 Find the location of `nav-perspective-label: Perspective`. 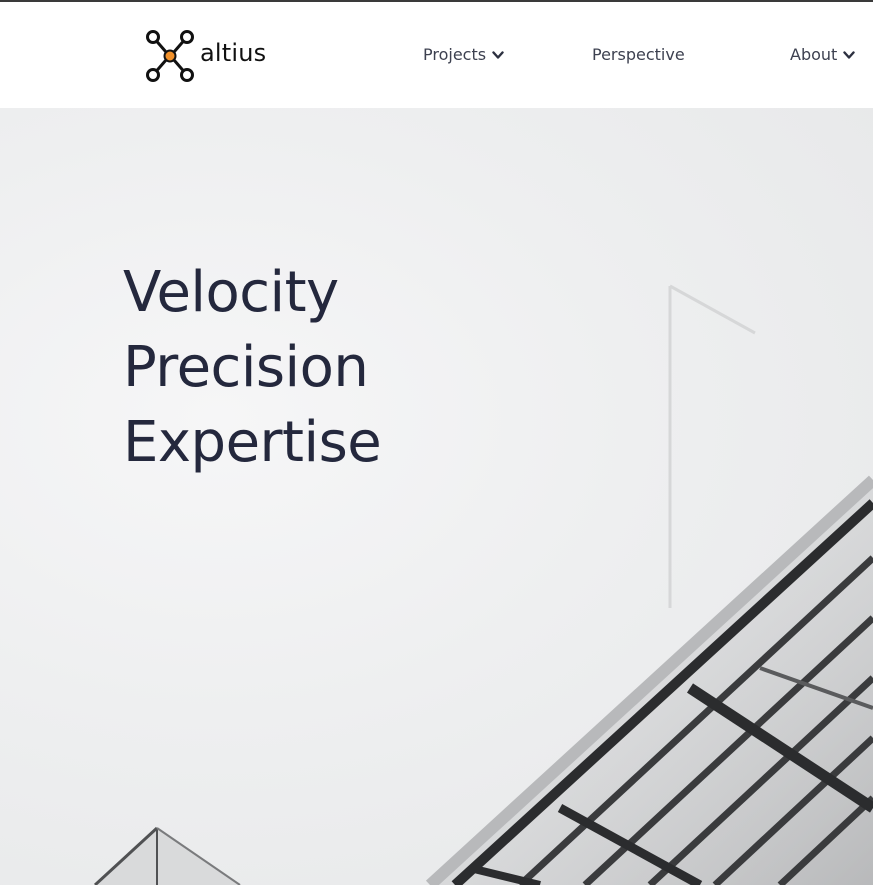

nav-perspective-label: Perspective is located at coordinates (638, 54).